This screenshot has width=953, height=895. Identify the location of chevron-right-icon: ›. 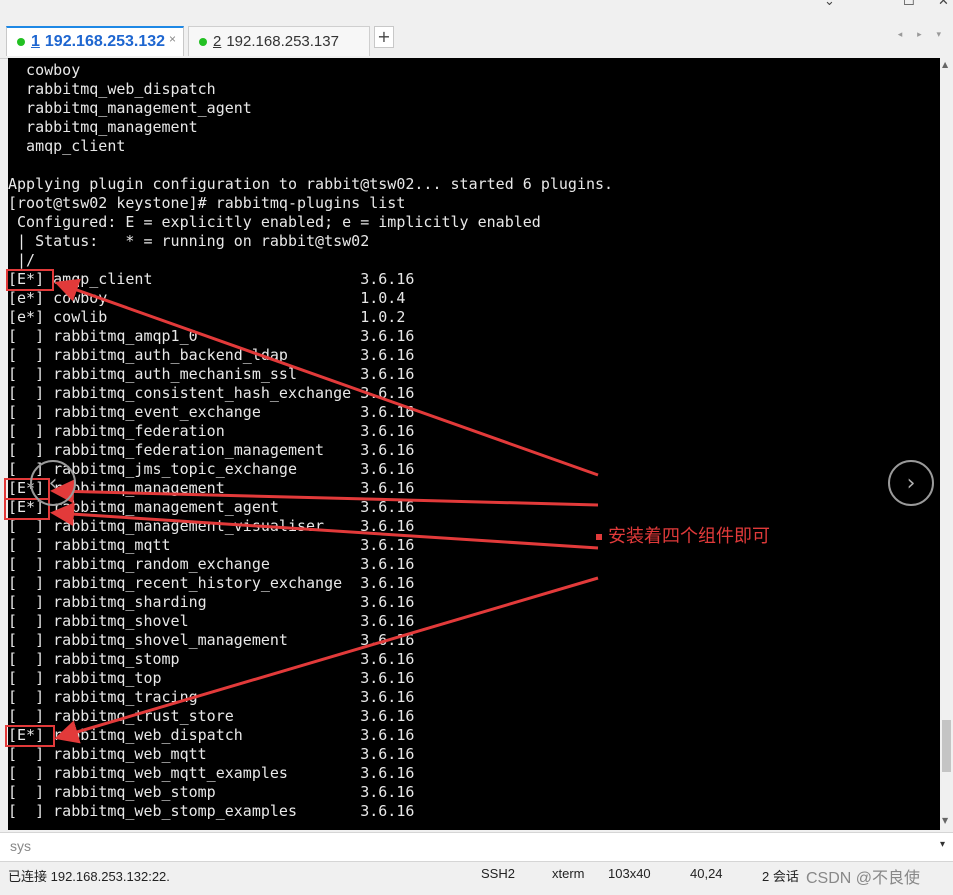
(911, 483).